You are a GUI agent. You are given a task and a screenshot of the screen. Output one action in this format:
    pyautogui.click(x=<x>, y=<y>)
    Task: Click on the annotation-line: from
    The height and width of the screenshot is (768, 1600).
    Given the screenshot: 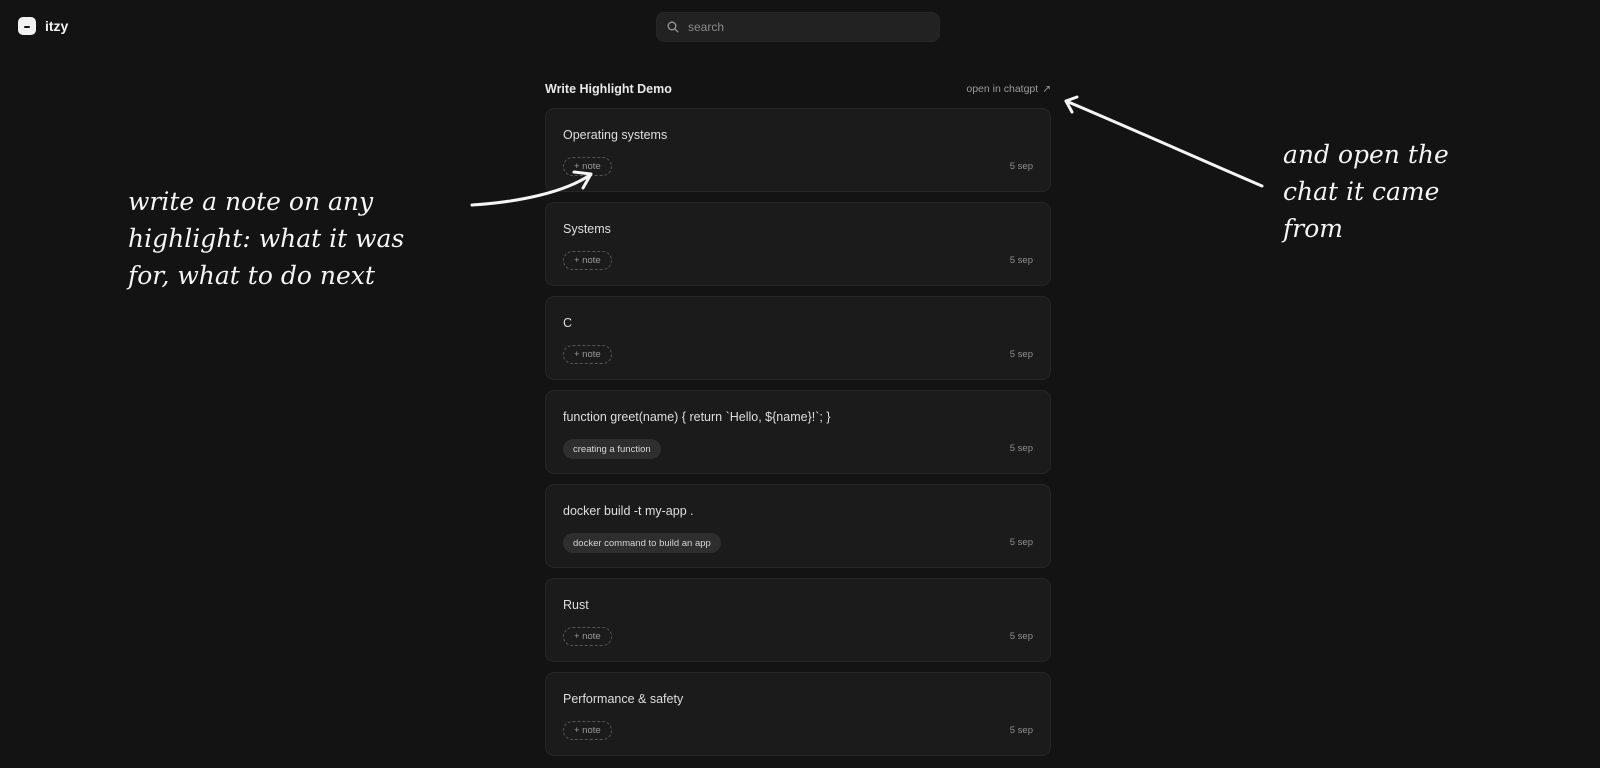 What is the action you would take?
    pyautogui.click(x=1313, y=228)
    